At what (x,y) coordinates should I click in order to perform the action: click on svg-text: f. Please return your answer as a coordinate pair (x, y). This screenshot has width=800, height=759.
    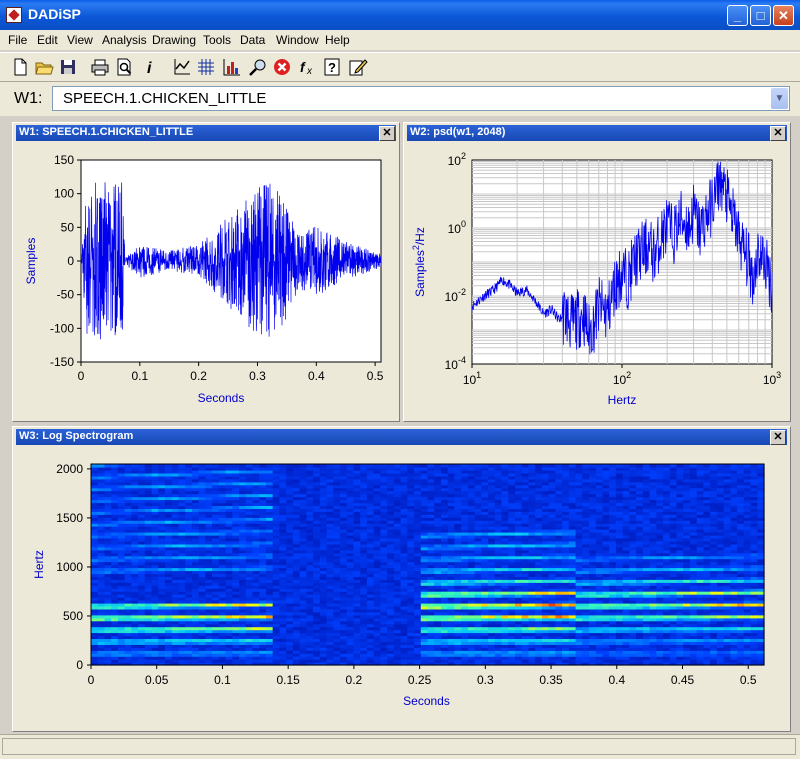
    Looking at the image, I should click on (303, 67).